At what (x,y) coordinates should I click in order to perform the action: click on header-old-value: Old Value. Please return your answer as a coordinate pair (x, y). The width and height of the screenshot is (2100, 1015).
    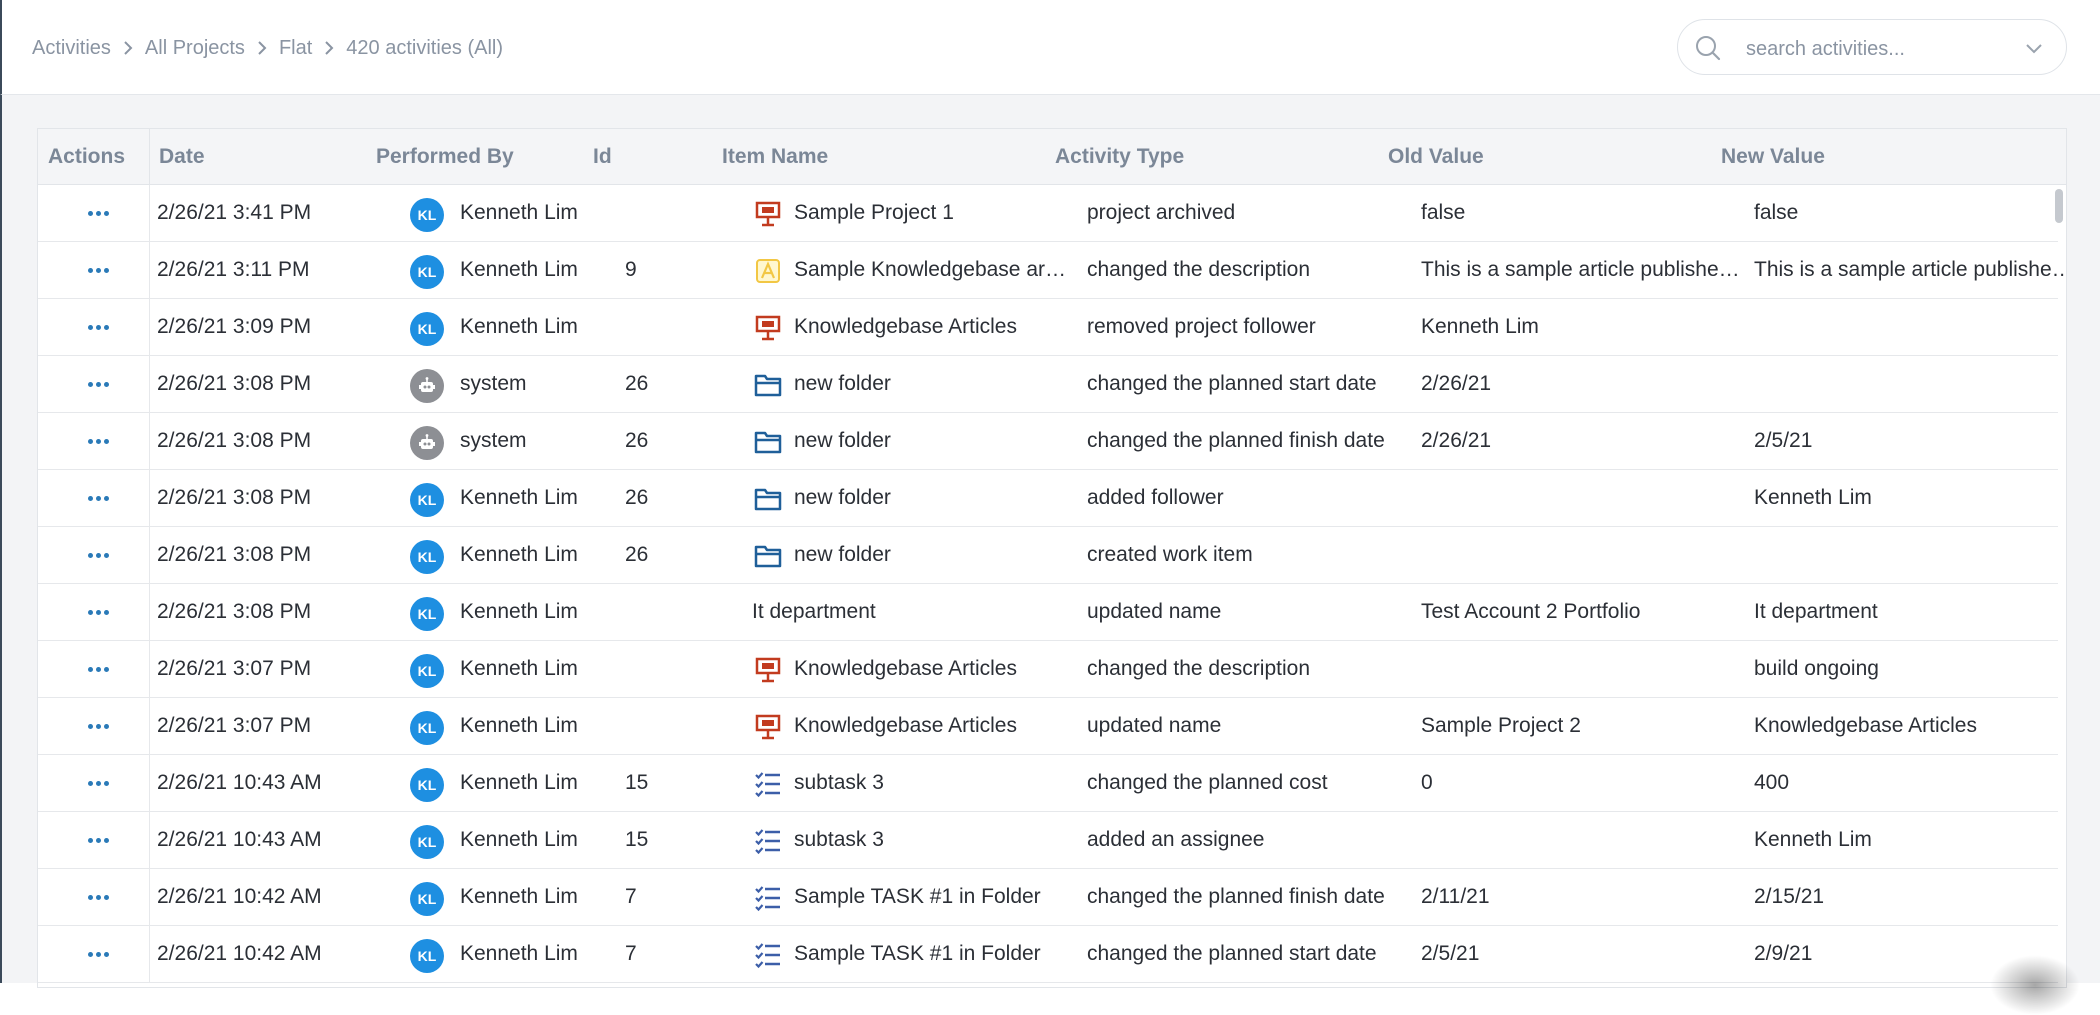
    Looking at the image, I should click on (1436, 157).